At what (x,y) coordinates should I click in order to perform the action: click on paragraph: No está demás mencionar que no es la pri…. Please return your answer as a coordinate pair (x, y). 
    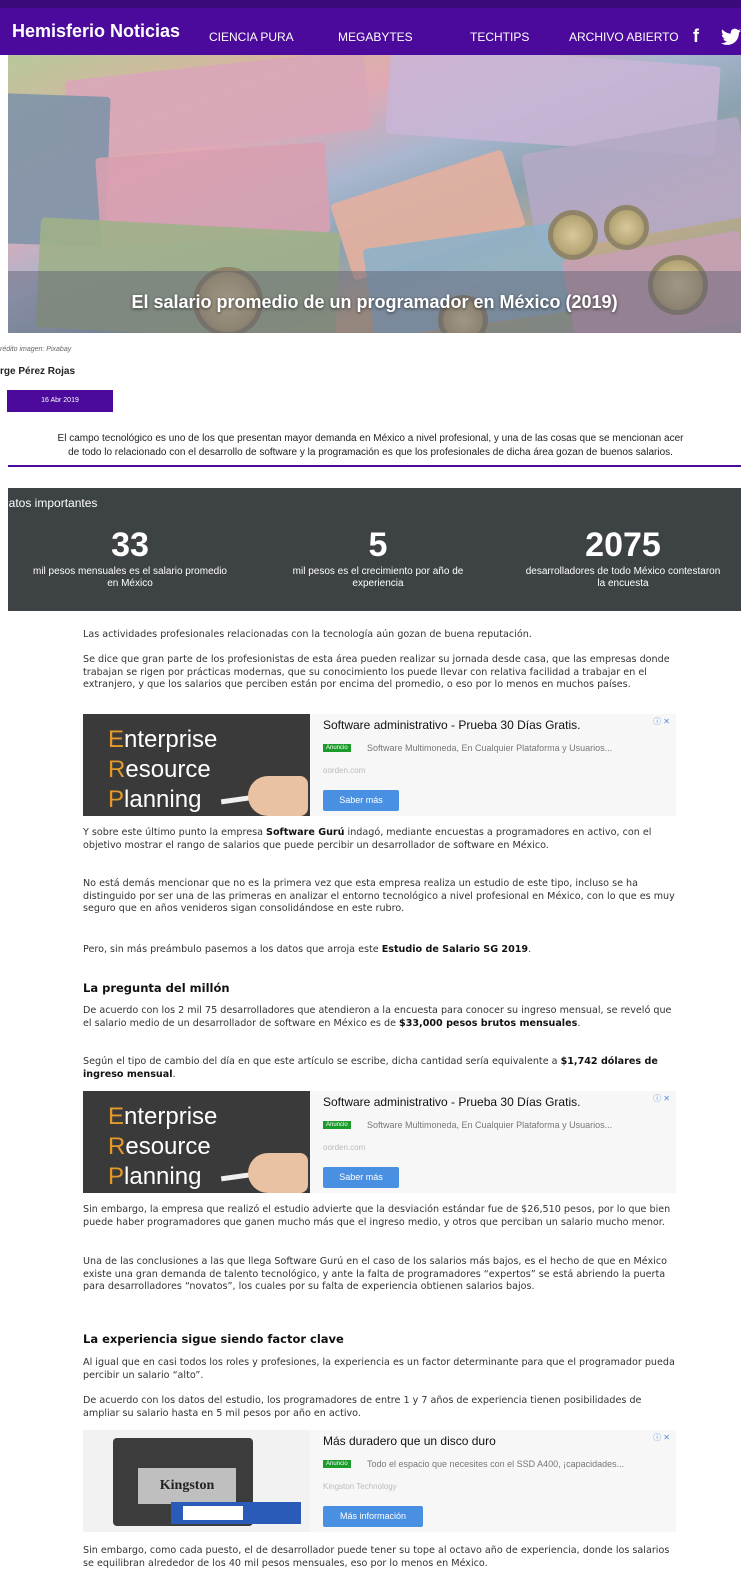
    Looking at the image, I should click on (379, 896).